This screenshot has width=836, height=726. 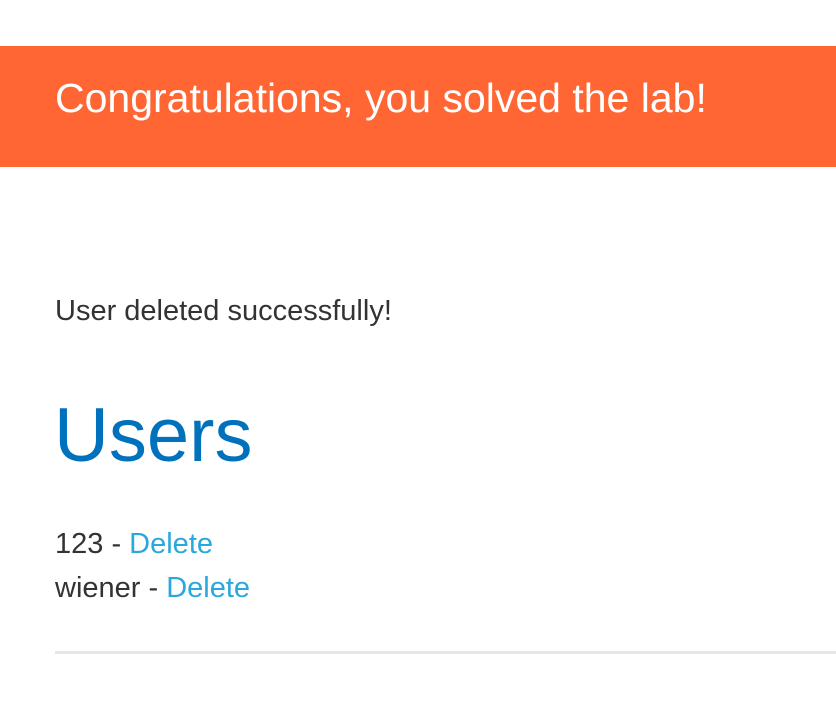 I want to click on username: wiener, so click(x=98, y=588).